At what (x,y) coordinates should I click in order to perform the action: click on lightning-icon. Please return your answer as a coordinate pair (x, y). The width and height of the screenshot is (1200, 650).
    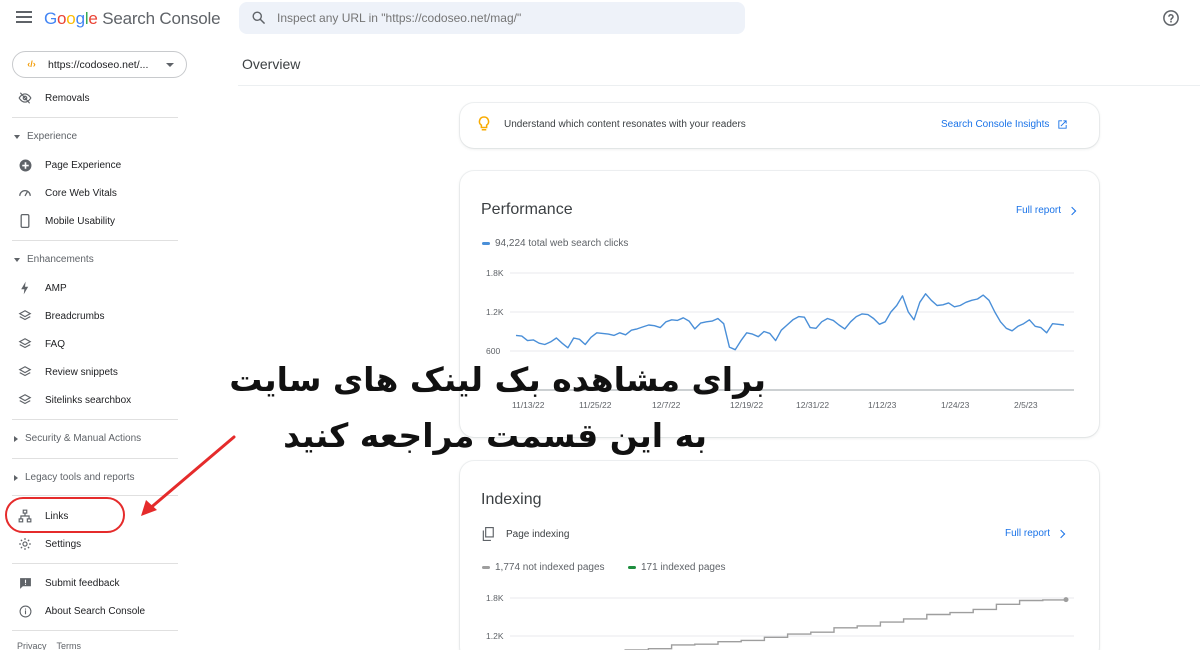
    Looking at the image, I should click on (25, 288).